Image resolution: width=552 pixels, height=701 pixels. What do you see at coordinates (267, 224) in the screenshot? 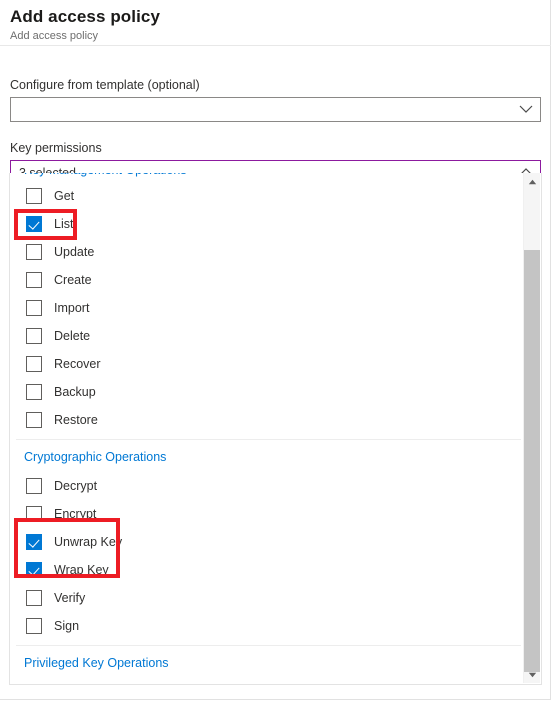
I see `option-list: List` at bounding box center [267, 224].